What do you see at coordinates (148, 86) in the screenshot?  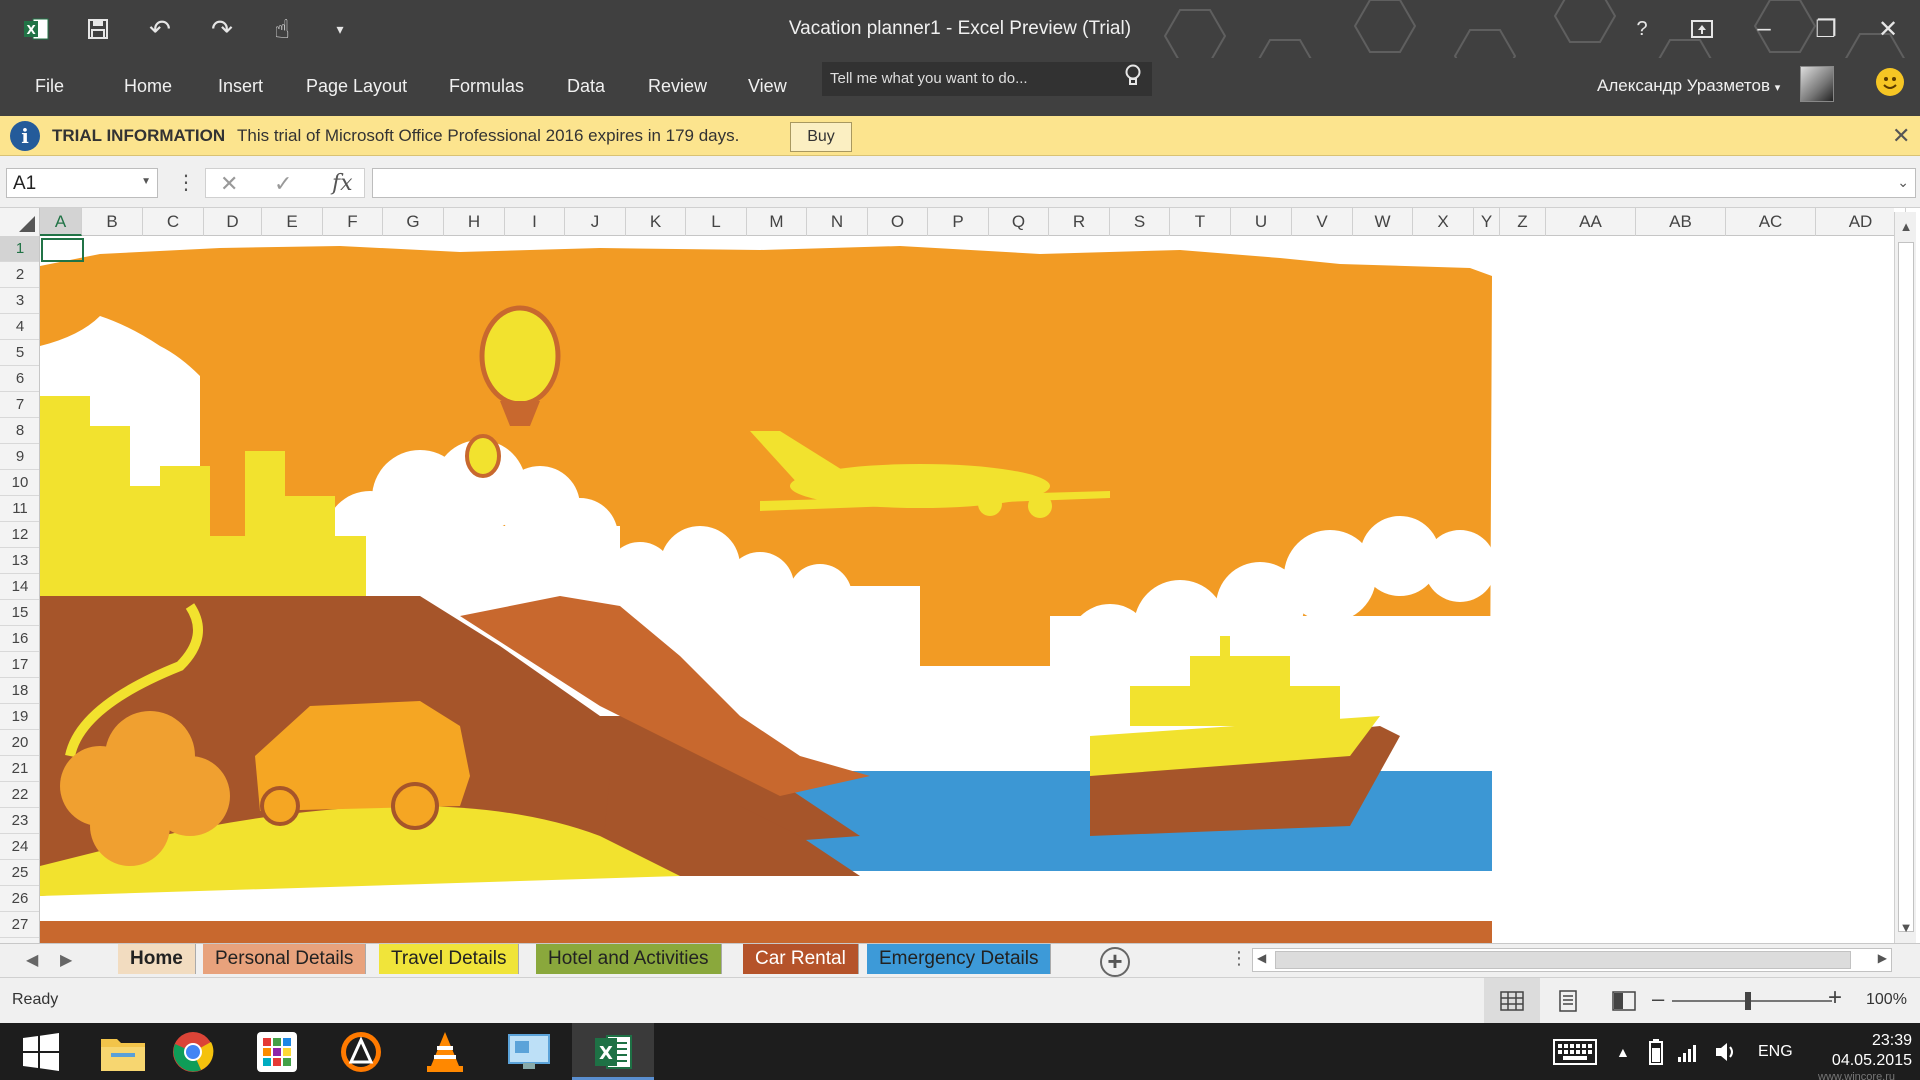 I see `tab-home: Home` at bounding box center [148, 86].